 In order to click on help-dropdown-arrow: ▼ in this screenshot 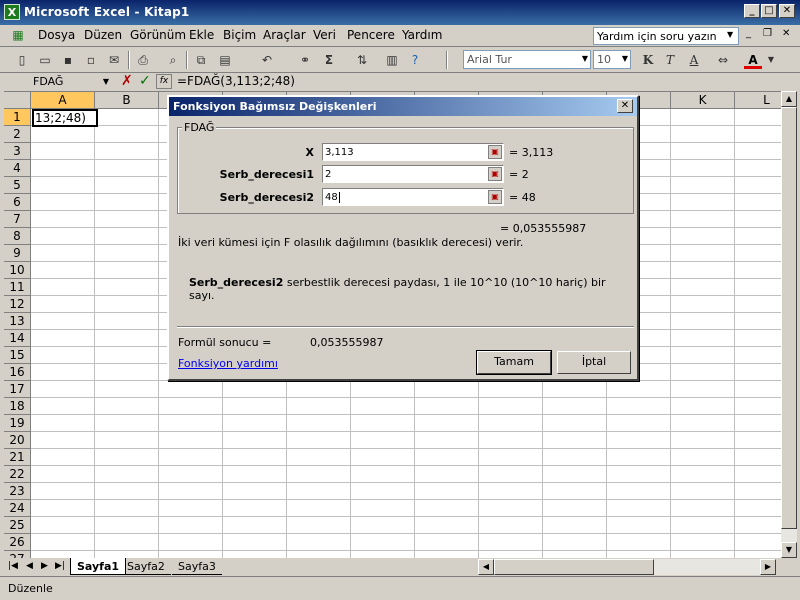, I will do `click(730, 34)`.